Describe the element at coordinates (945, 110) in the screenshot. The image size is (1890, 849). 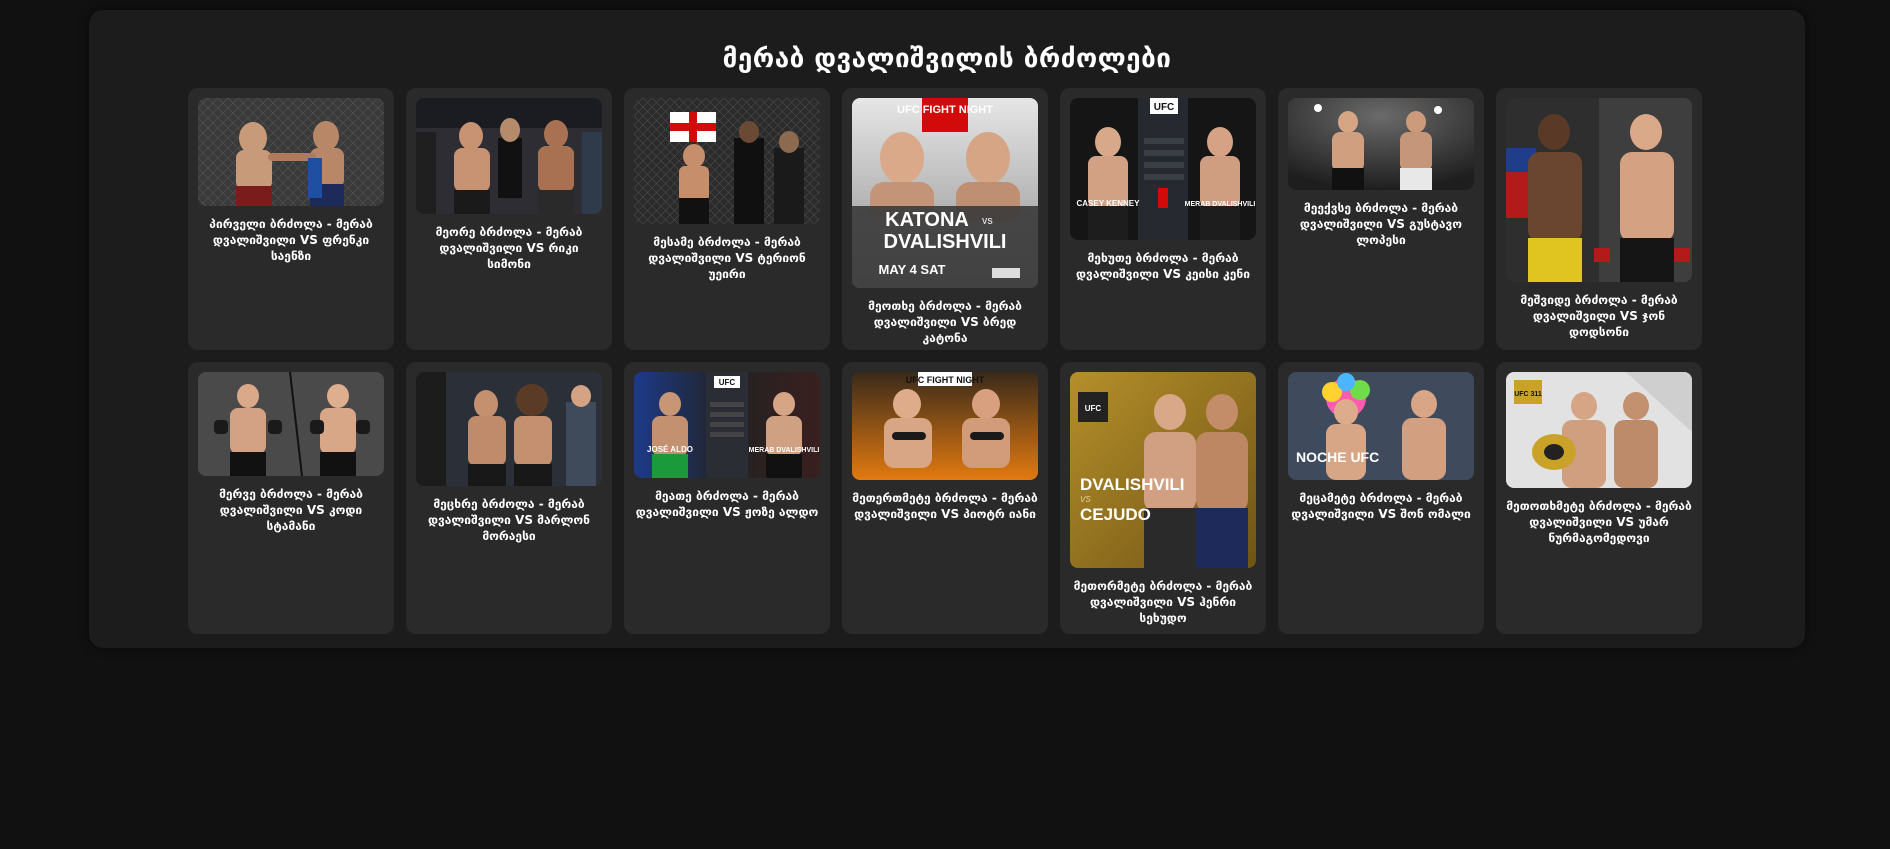
I see `poster-4-badge: UFC FIGHT NIGHT` at that location.